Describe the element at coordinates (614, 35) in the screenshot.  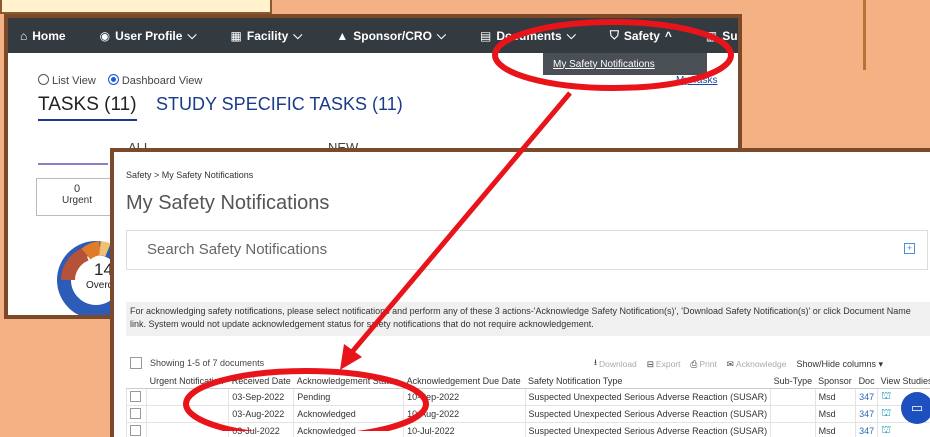
I see `shield-icon: ⛉` at that location.